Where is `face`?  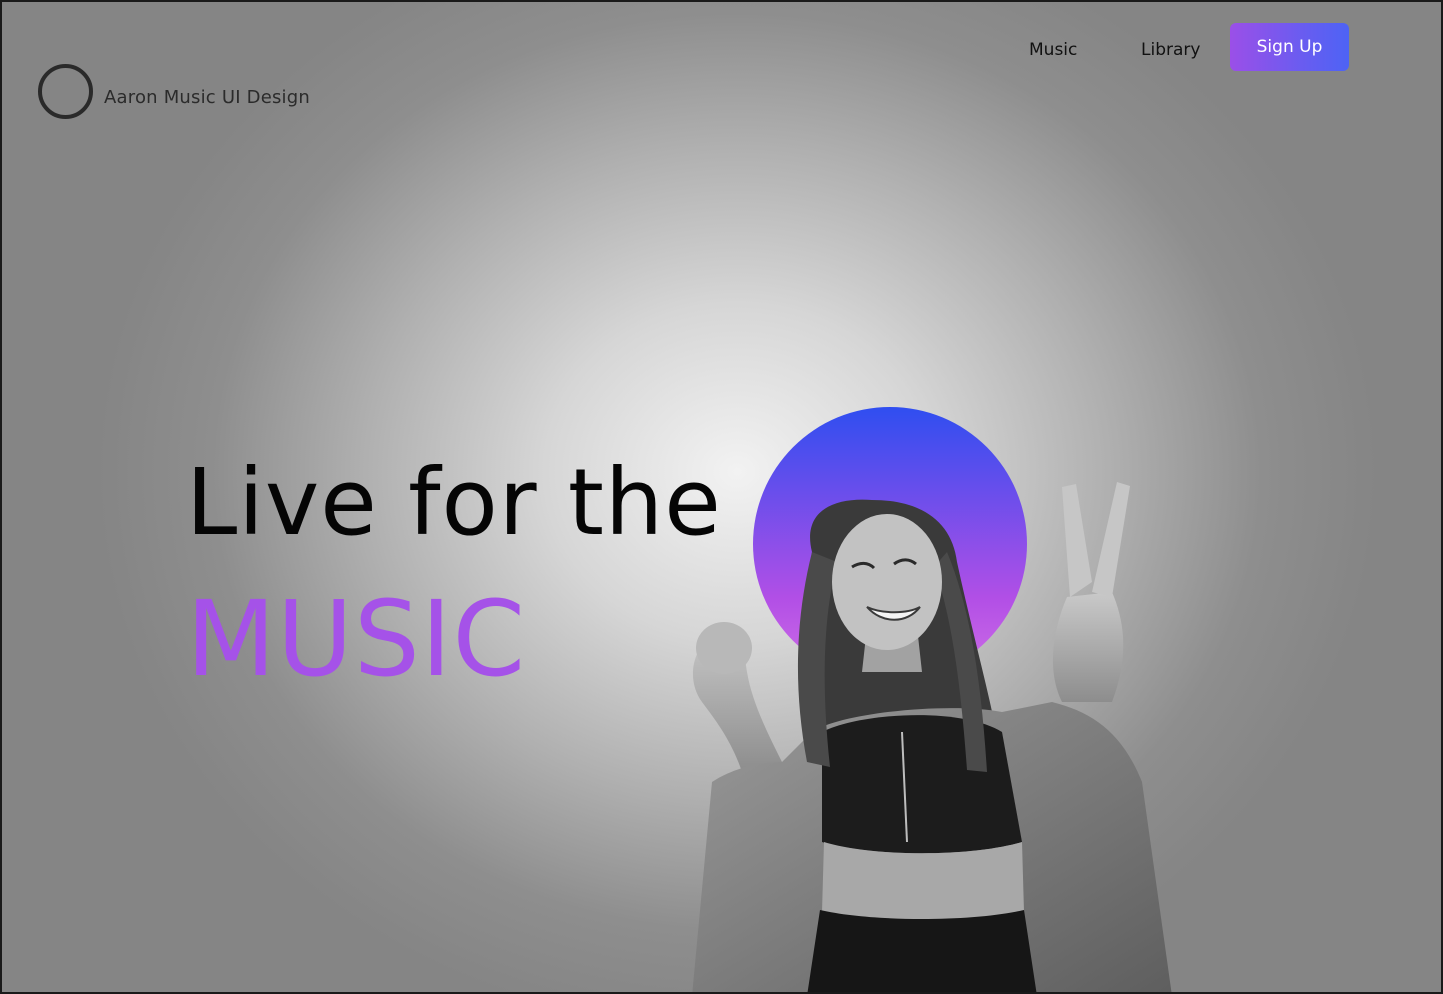 face is located at coordinates (887, 582).